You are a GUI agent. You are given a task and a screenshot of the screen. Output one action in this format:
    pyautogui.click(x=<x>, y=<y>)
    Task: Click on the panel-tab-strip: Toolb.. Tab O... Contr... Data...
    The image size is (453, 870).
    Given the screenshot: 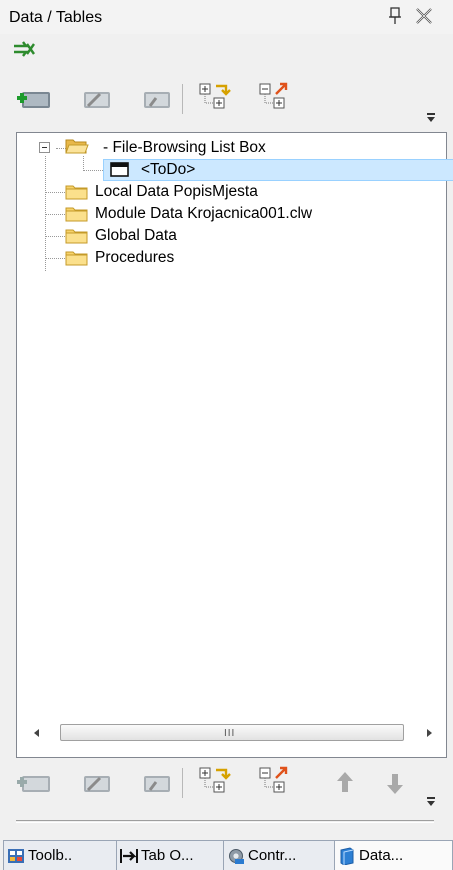 What is the action you would take?
    pyautogui.click(x=226, y=855)
    